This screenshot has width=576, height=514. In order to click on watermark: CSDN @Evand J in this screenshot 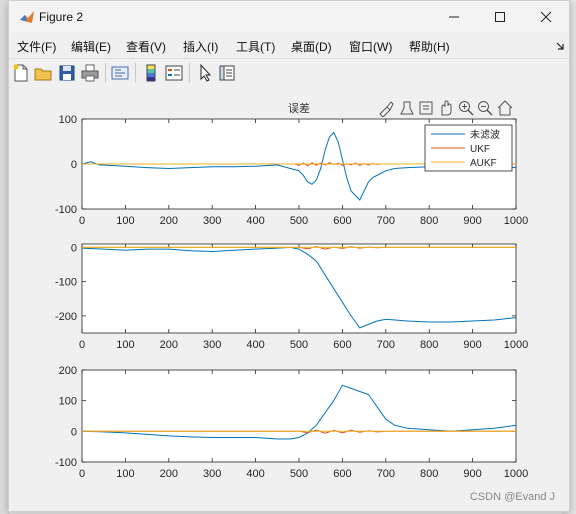, I will do `click(512, 497)`.